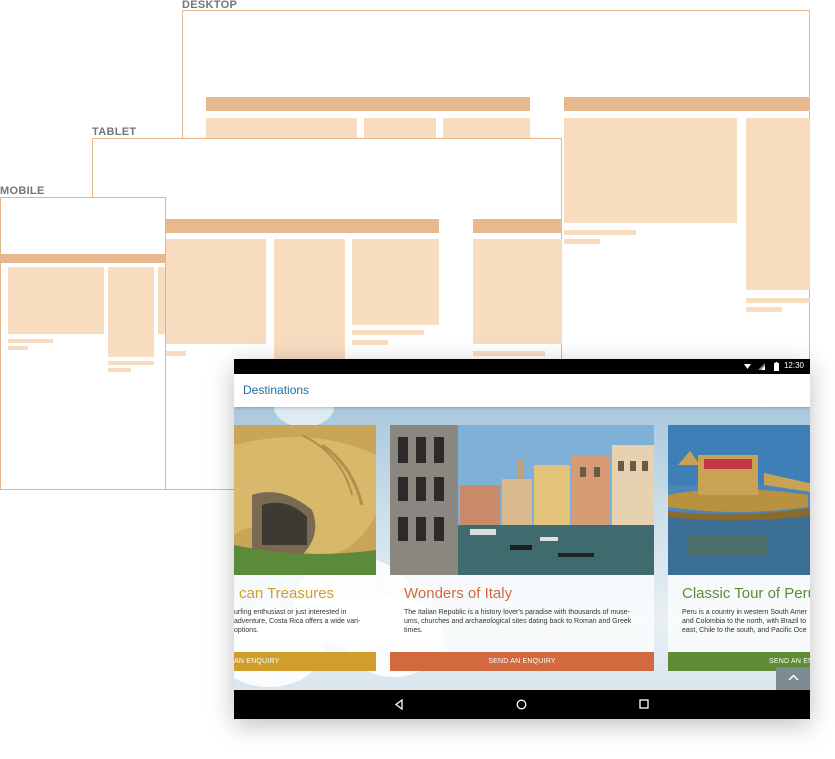  Describe the element at coordinates (522, 390) in the screenshot. I see `app-bar: Destinations` at that location.